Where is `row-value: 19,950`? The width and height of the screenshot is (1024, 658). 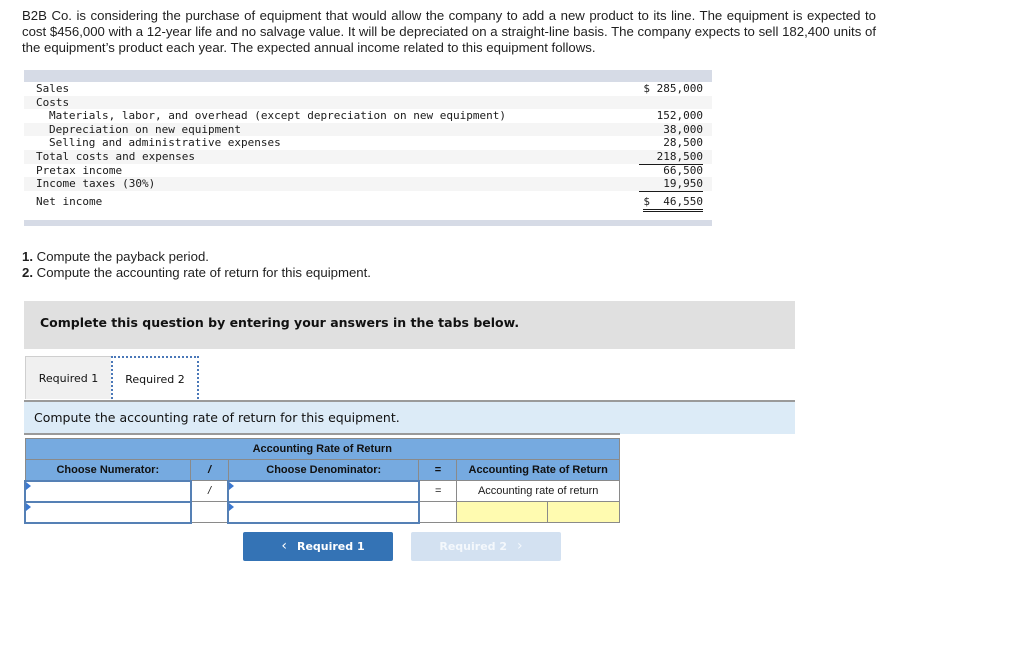
row-value: 19,950 is located at coordinates (671, 184).